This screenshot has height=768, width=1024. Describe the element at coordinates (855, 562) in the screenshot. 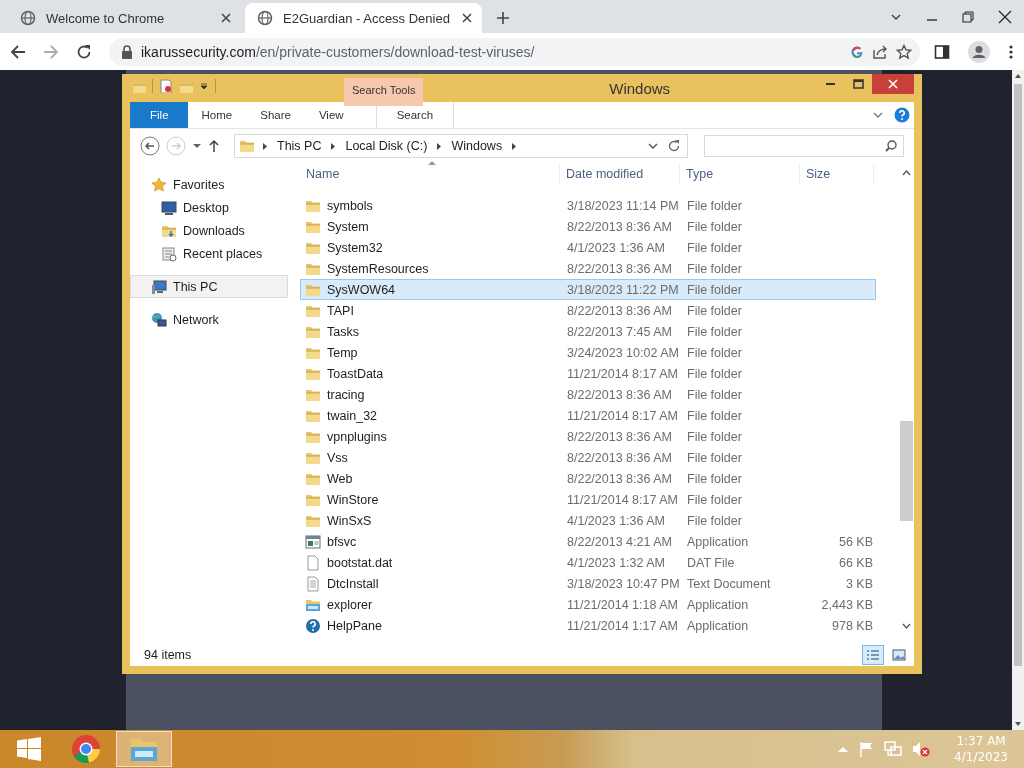

I see `size-cell-text: 66 KB` at that location.